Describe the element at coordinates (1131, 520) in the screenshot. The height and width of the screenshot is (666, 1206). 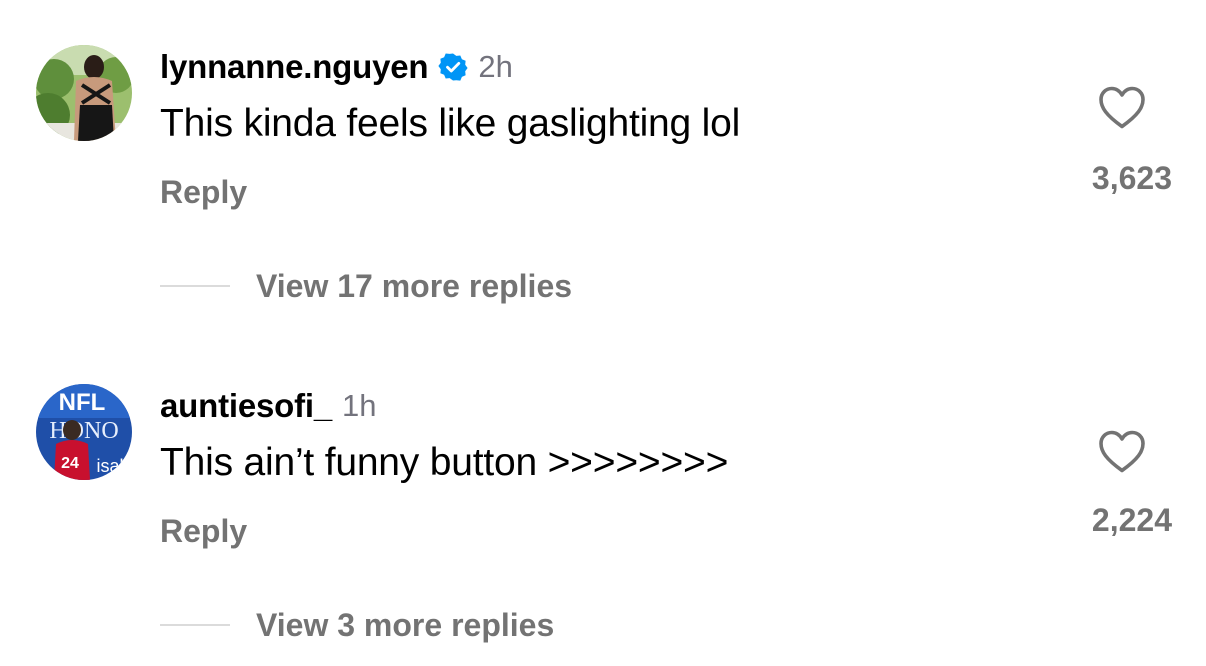
I see `like-count: 2,224` at that location.